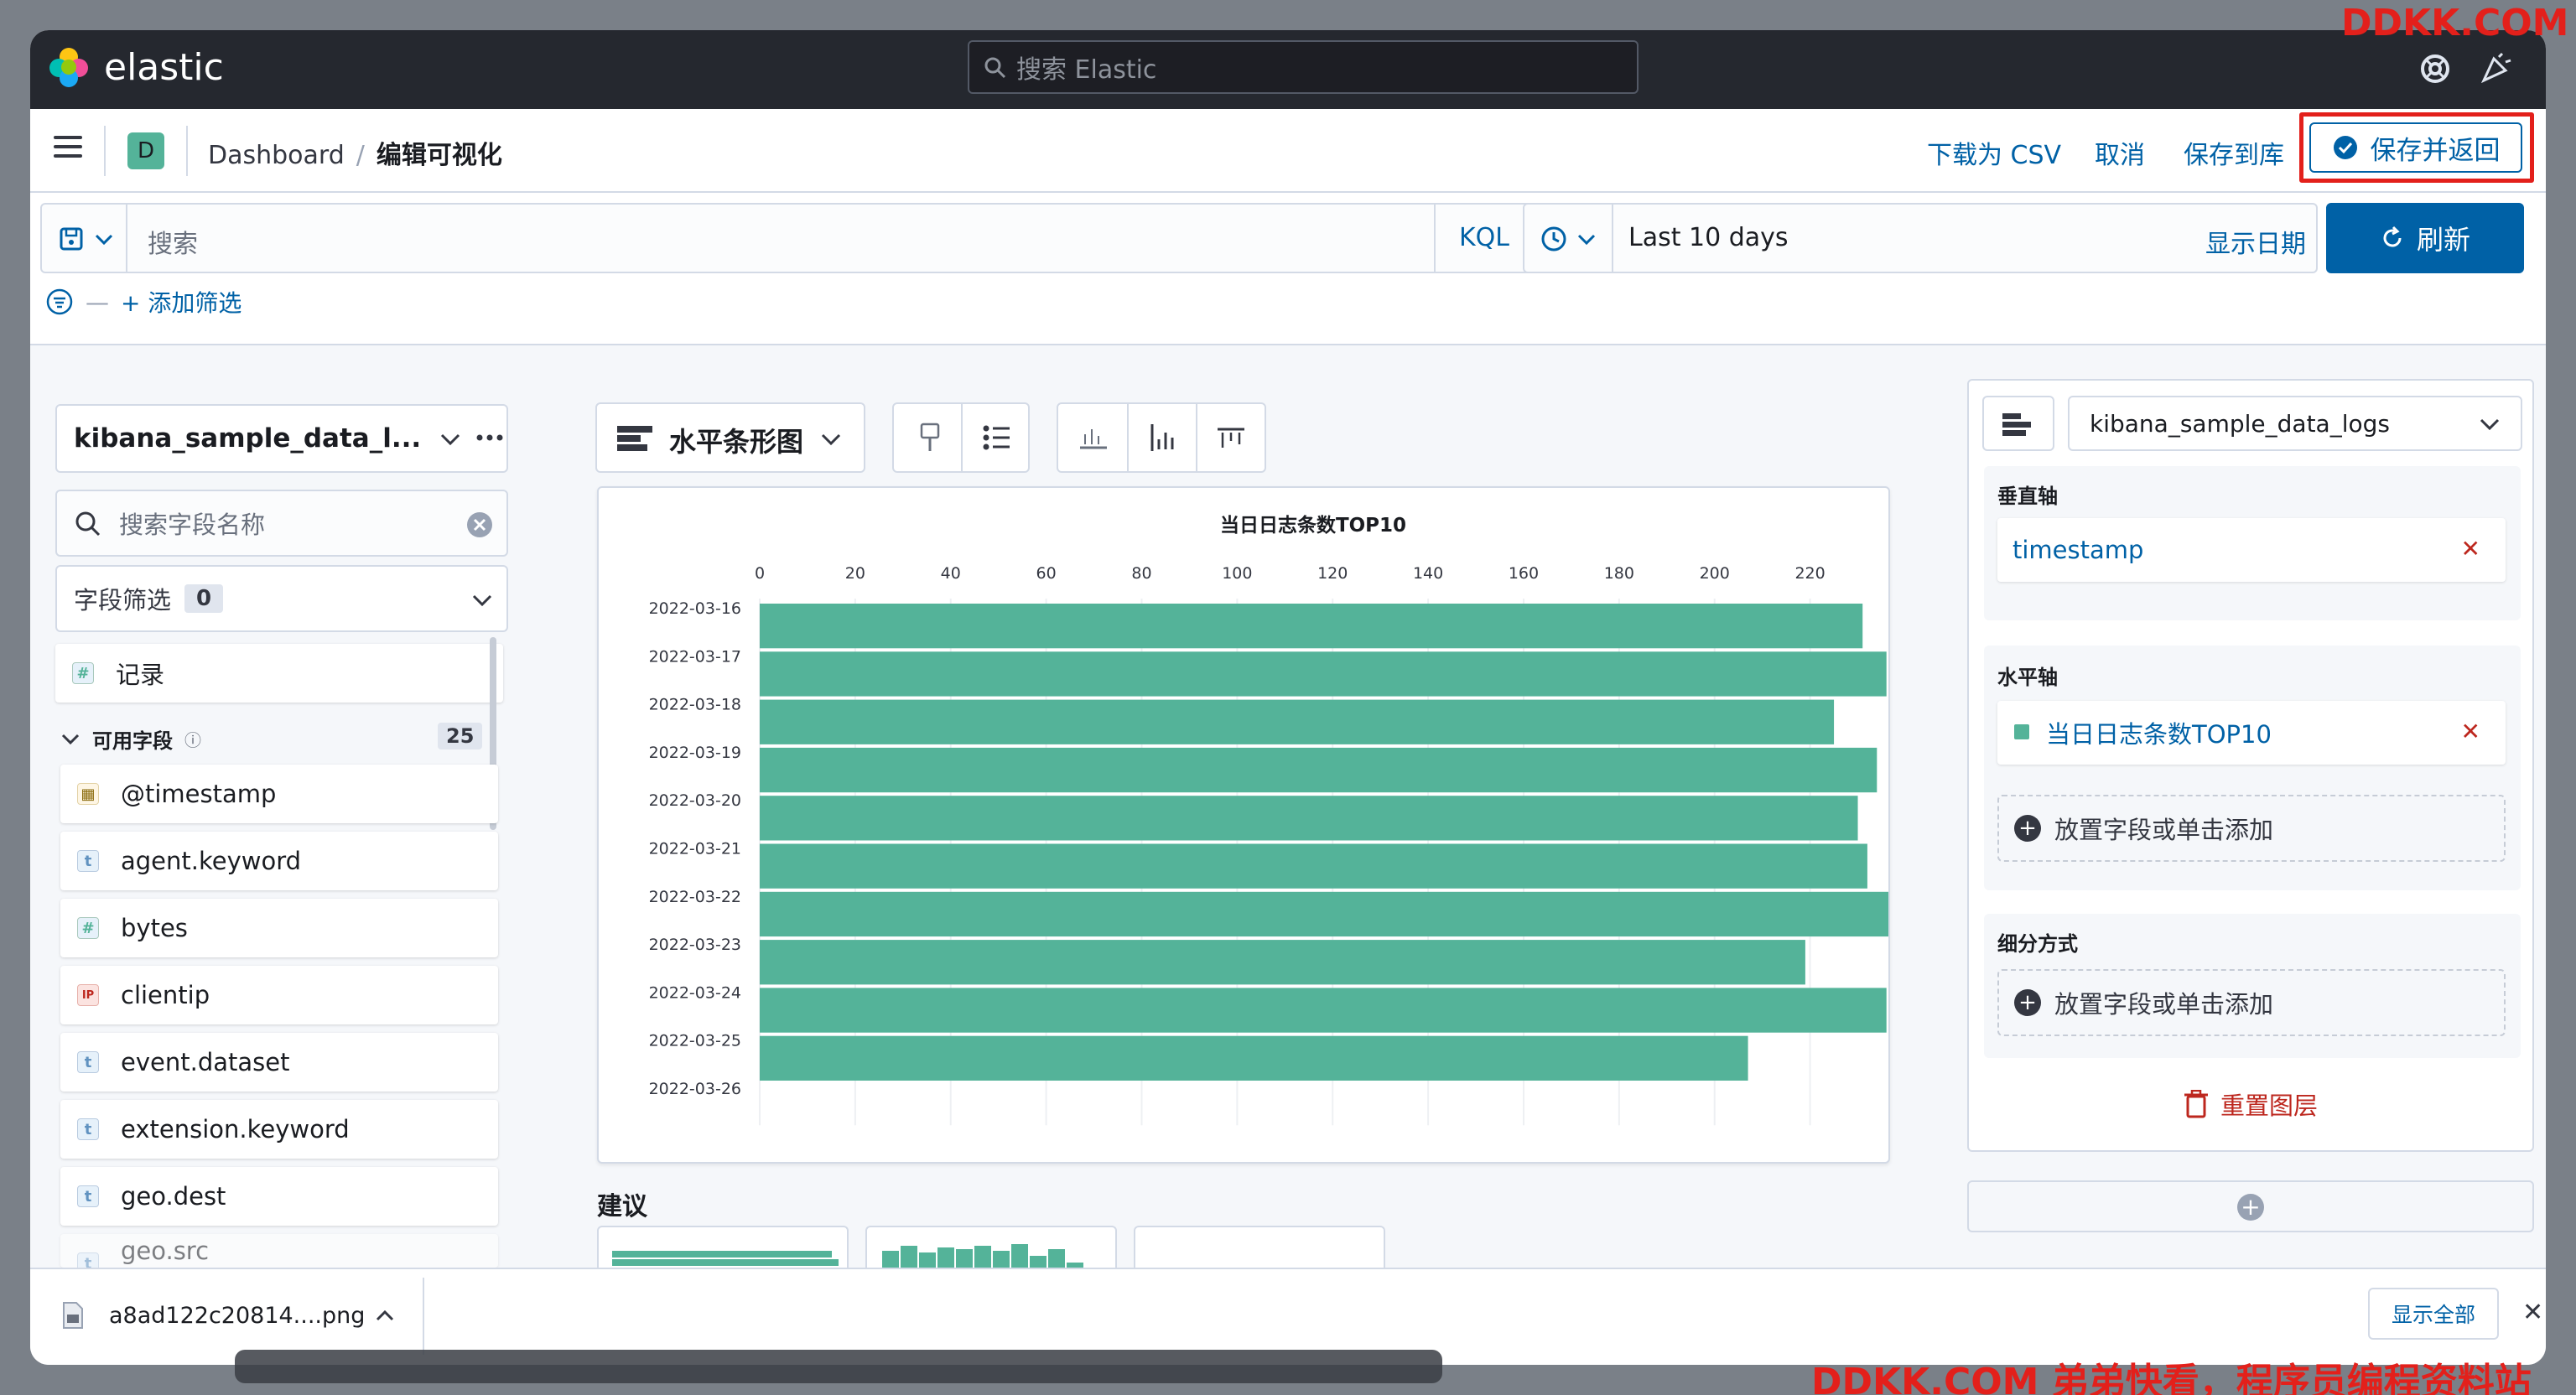 The height and width of the screenshot is (1395, 2576). Describe the element at coordinates (164, 67) in the screenshot. I see `brand-name: elastic` at that location.